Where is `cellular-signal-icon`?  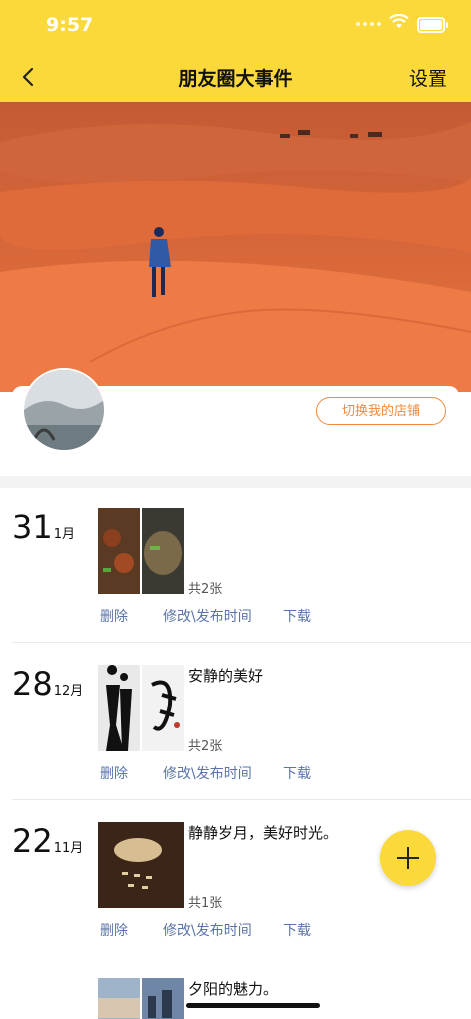 cellular-signal-icon is located at coordinates (368, 24).